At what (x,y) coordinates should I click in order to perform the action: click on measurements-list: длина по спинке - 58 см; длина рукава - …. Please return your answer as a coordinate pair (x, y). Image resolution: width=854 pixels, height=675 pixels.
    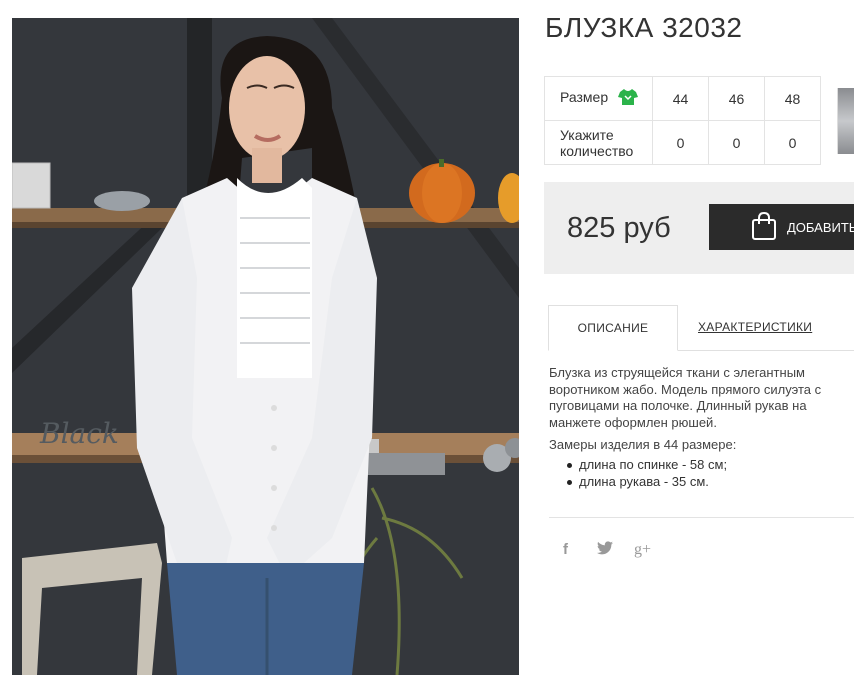
    Looking at the image, I should click on (638, 473).